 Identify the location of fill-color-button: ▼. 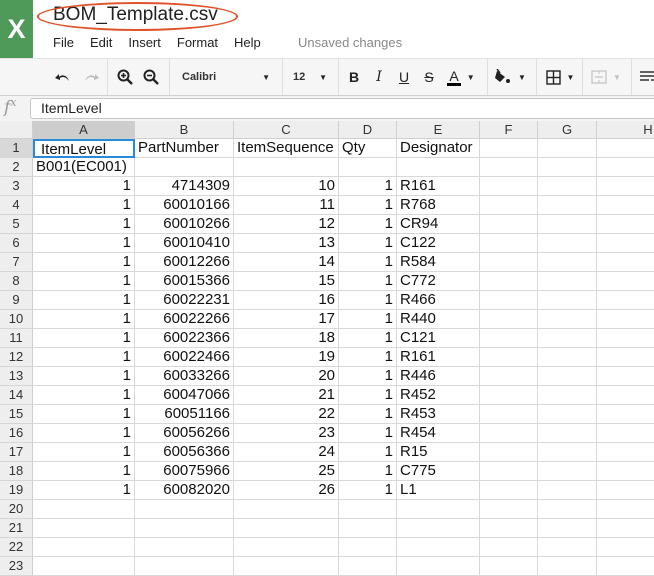
(510, 77).